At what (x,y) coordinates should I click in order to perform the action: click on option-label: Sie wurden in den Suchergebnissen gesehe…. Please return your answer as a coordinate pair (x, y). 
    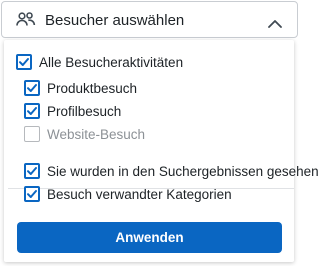
    Looking at the image, I should click on (183, 171).